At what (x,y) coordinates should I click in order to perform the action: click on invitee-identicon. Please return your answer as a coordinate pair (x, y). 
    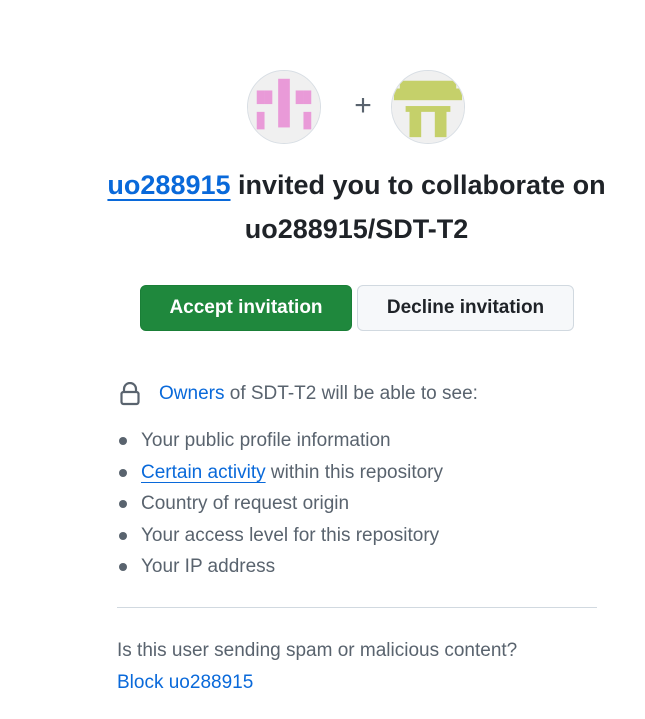
    Looking at the image, I should click on (428, 107).